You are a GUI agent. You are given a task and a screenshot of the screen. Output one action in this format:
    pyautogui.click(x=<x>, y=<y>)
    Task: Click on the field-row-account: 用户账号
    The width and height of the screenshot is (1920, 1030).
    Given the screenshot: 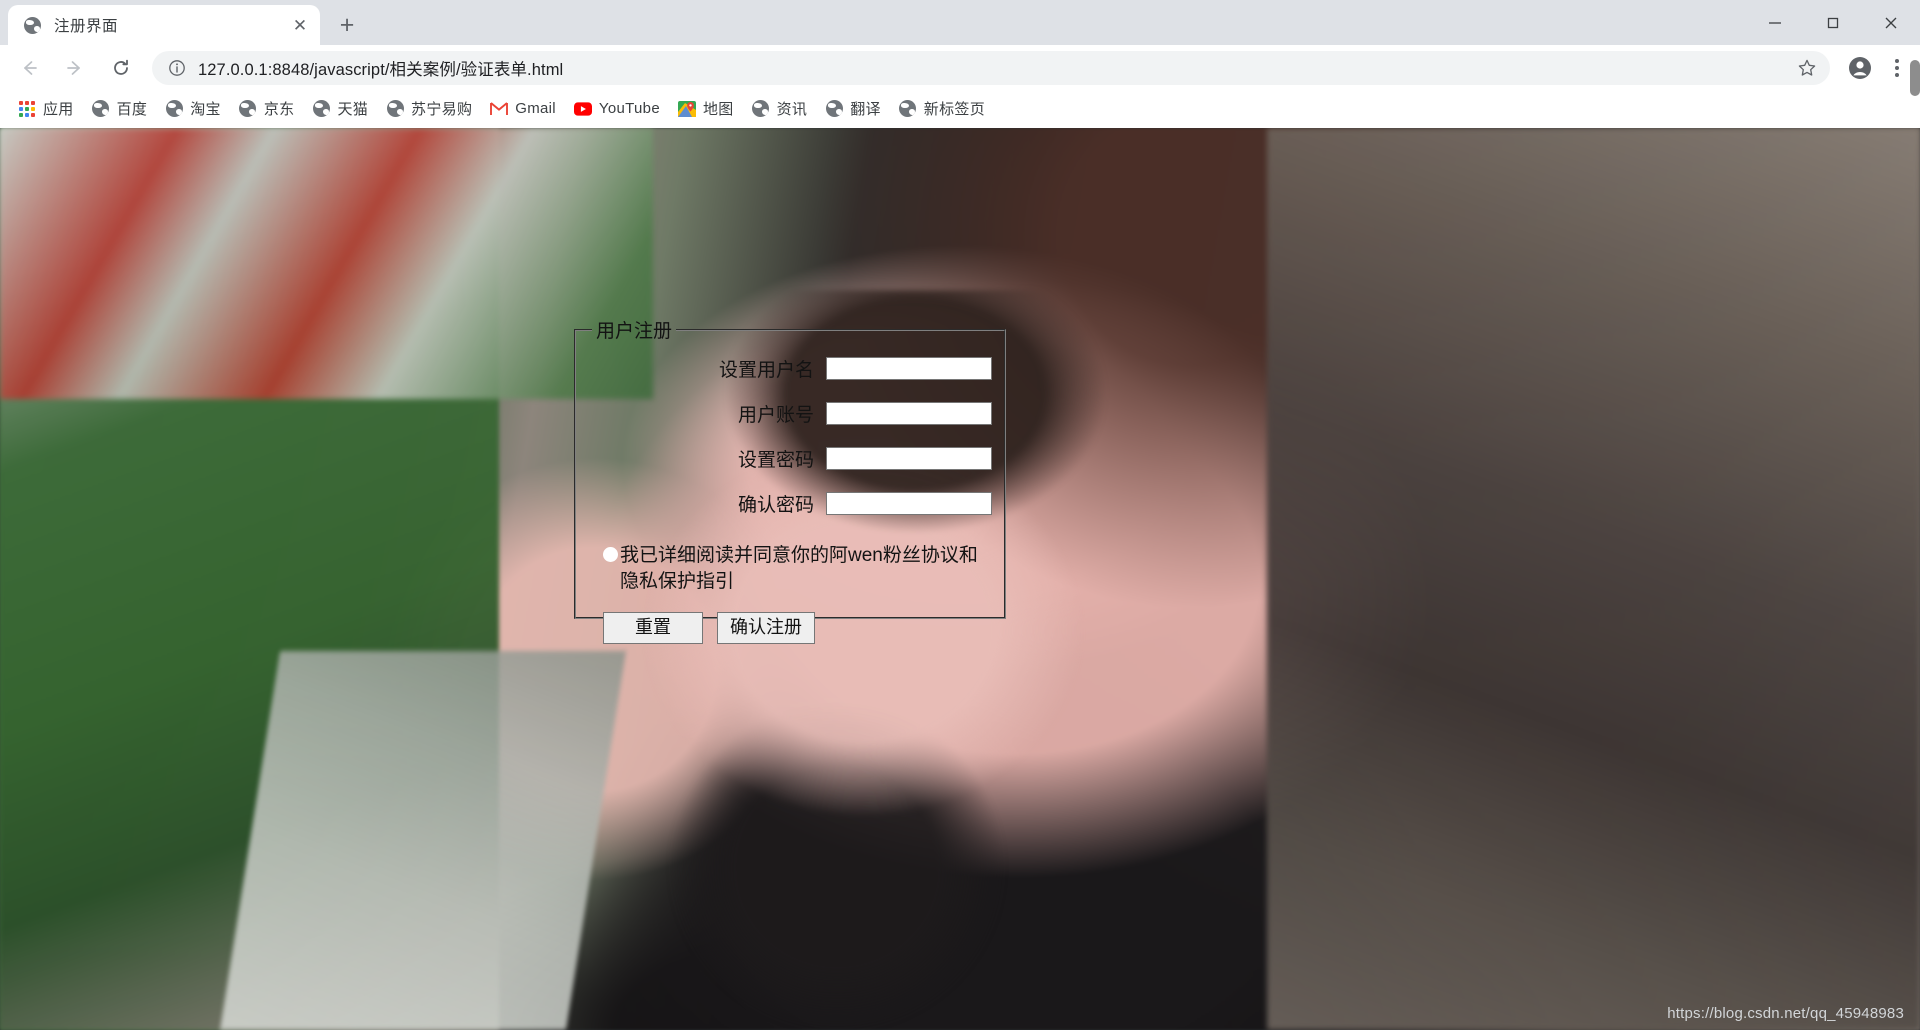 What is the action you would take?
    pyautogui.click(x=790, y=413)
    